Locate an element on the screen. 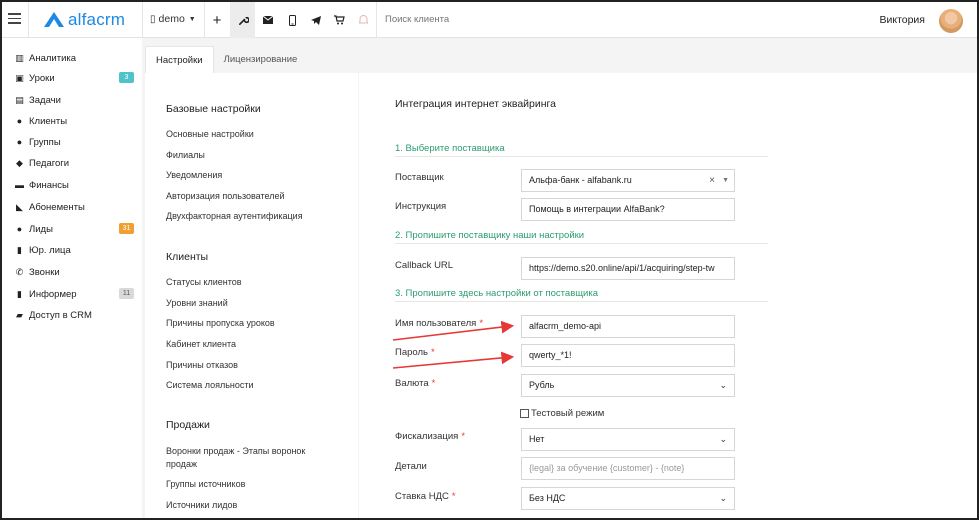 This screenshot has width=979, height=520. graduation-cap-icon: ◆ is located at coordinates (19, 162).